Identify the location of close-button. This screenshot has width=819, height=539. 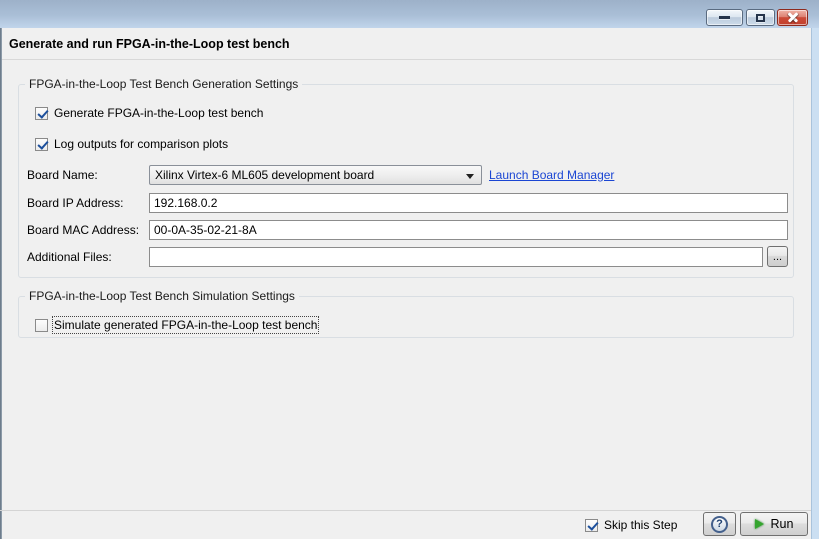
(792, 17).